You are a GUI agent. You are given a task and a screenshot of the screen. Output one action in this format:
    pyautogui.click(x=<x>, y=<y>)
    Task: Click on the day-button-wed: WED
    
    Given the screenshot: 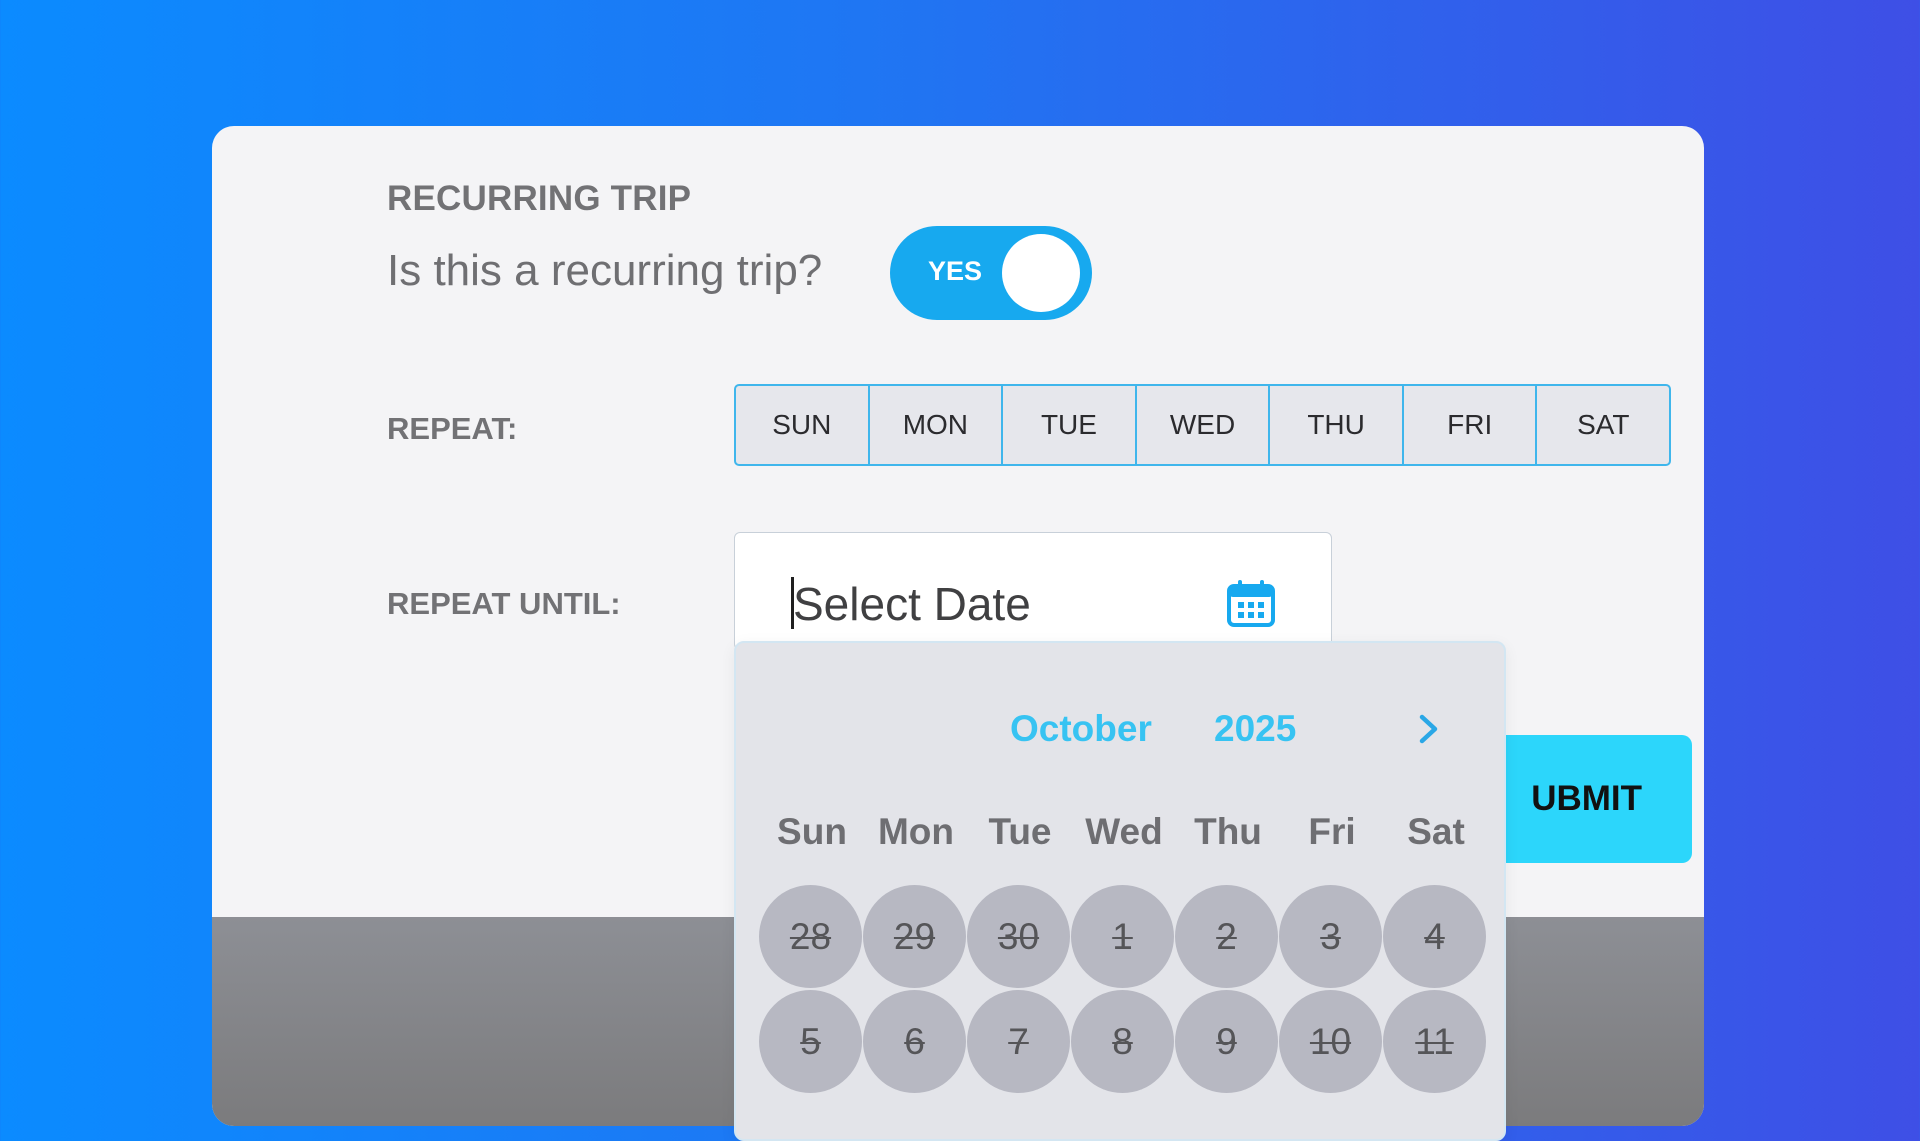 What is the action you would take?
    pyautogui.click(x=1201, y=425)
    